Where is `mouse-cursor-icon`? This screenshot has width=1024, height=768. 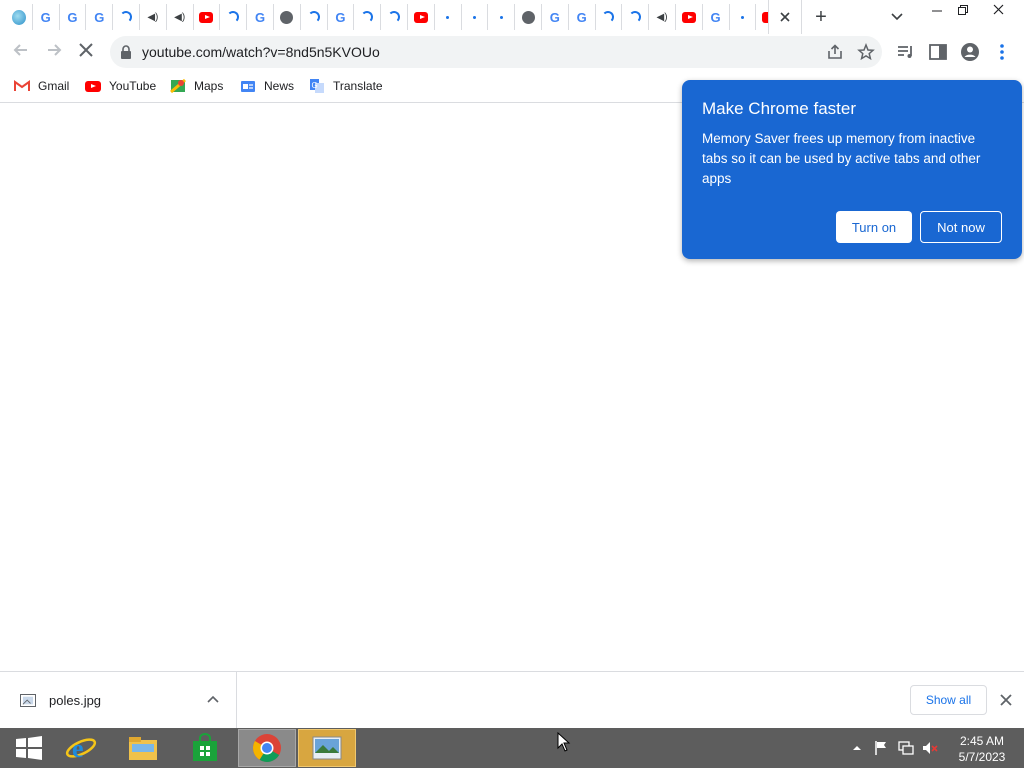 mouse-cursor-icon is located at coordinates (564, 742).